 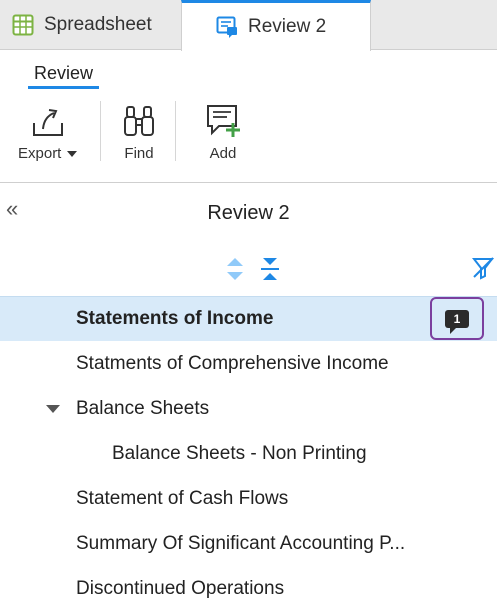 What do you see at coordinates (72, 153) in the screenshot?
I see `chevron-down-icon` at bounding box center [72, 153].